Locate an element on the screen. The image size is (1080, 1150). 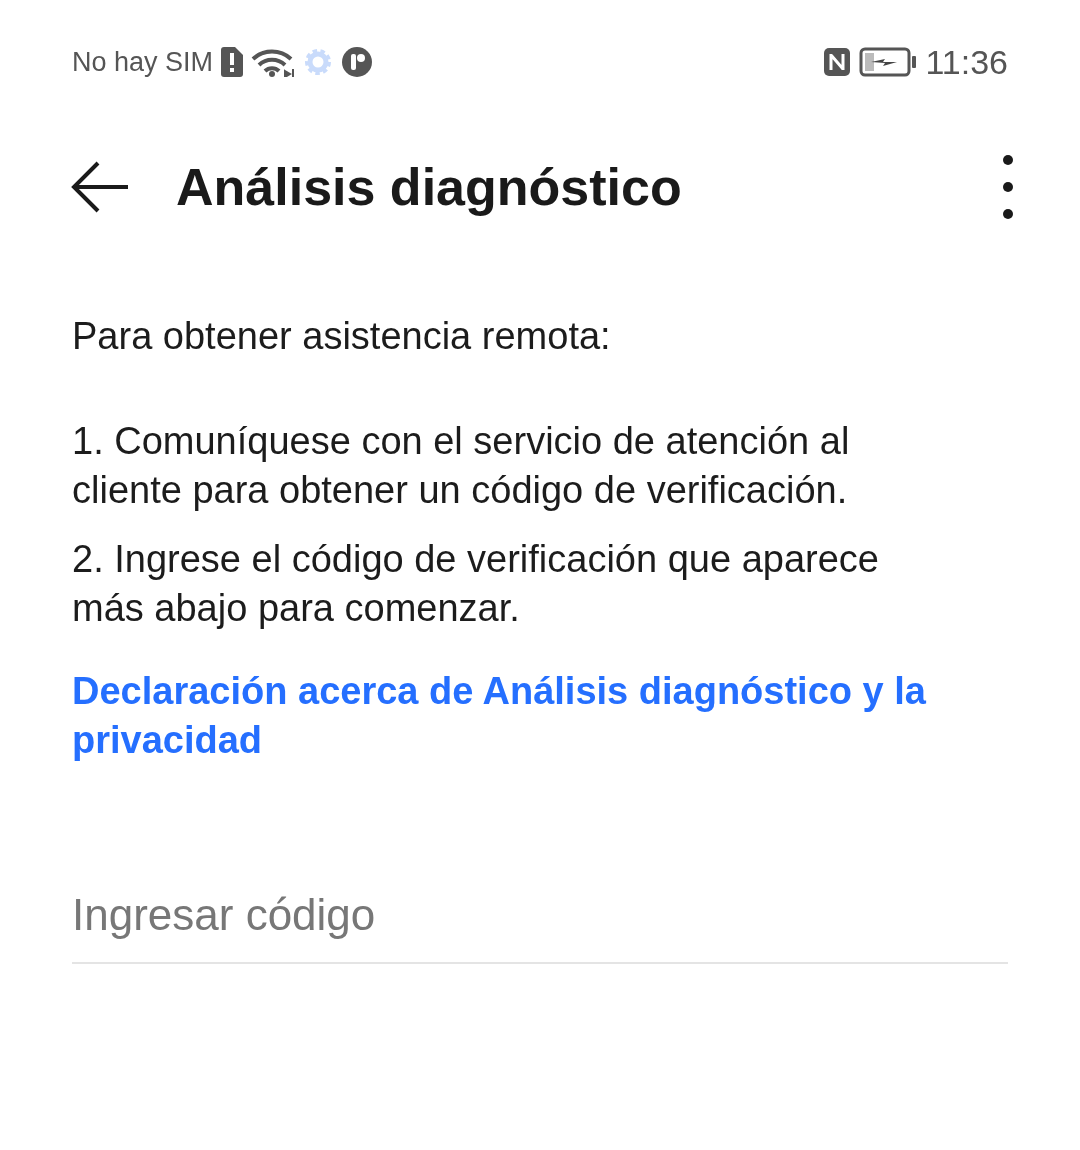
sim-alert-icon is located at coordinates (232, 62).